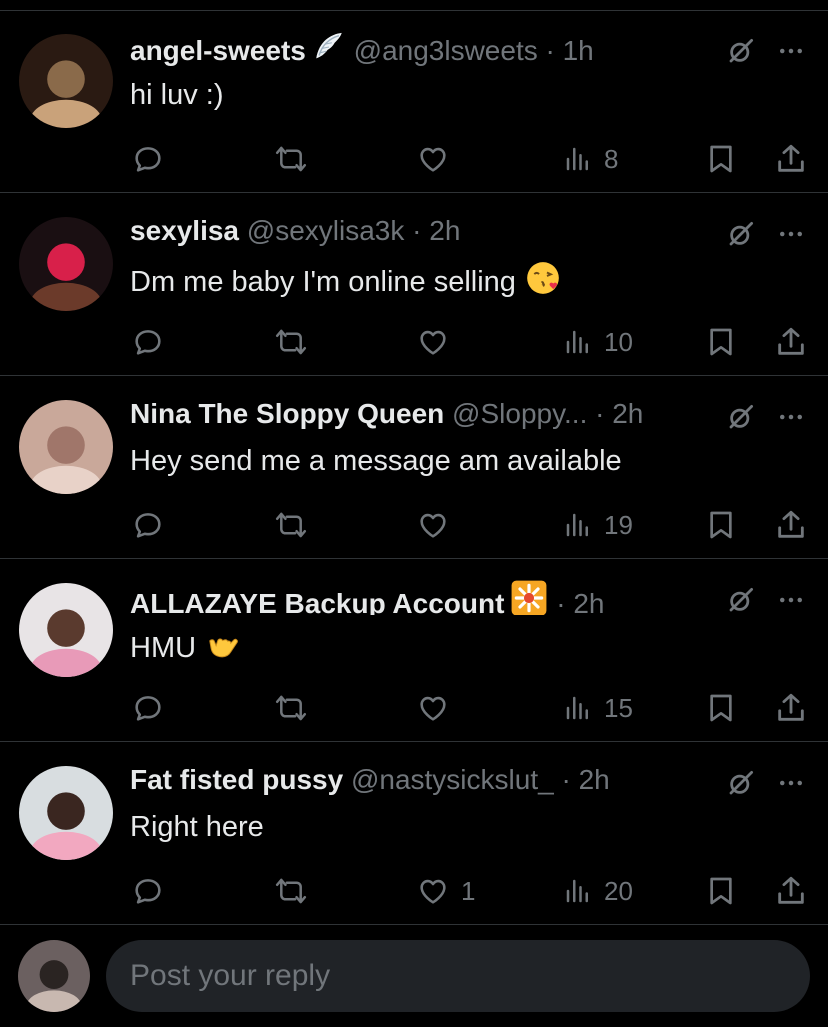 The width and height of the screenshot is (828, 1027). Describe the element at coordinates (317, 601) in the screenshot. I see `display-name: ALLAZAYE Backup Account` at that location.